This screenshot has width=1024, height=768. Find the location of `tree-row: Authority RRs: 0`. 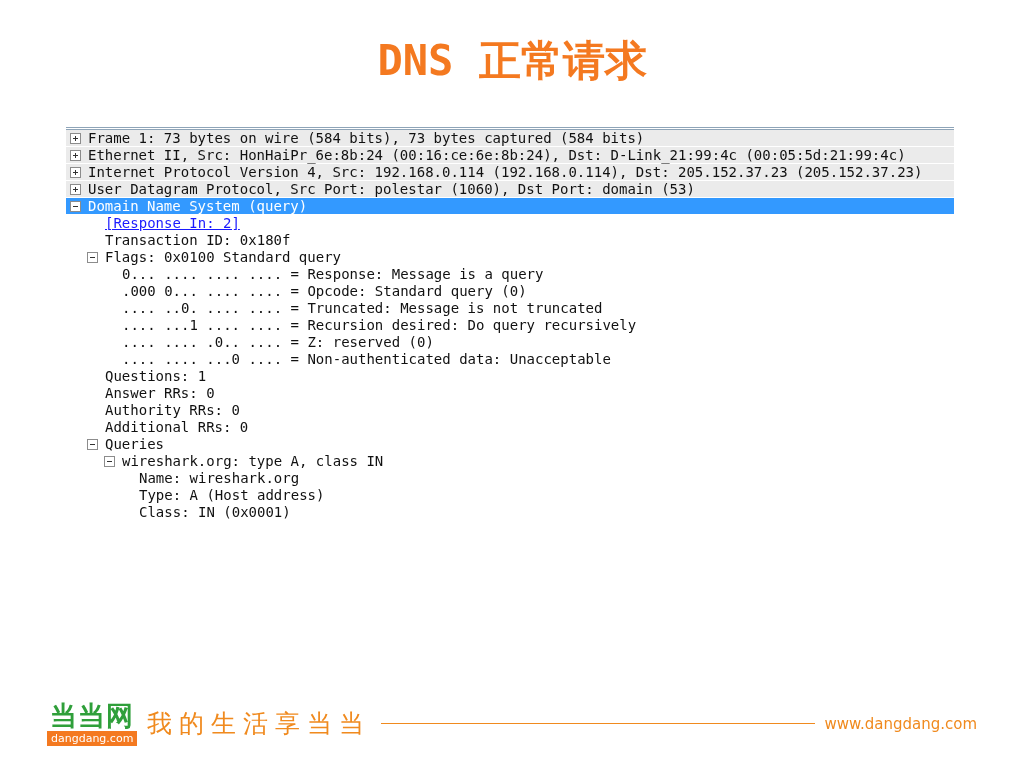

tree-row: Authority RRs: 0 is located at coordinates (510, 410).